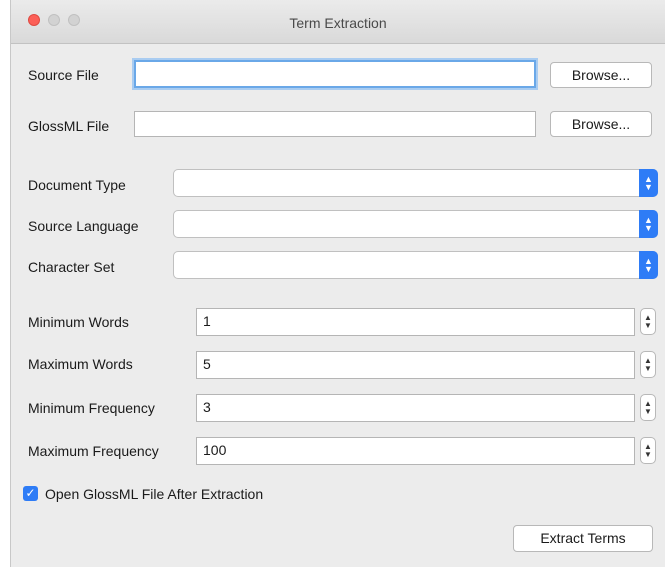 This screenshot has height=567, width=665. I want to click on open-after-label: Open GlossML File After Extraction, so click(154, 494).